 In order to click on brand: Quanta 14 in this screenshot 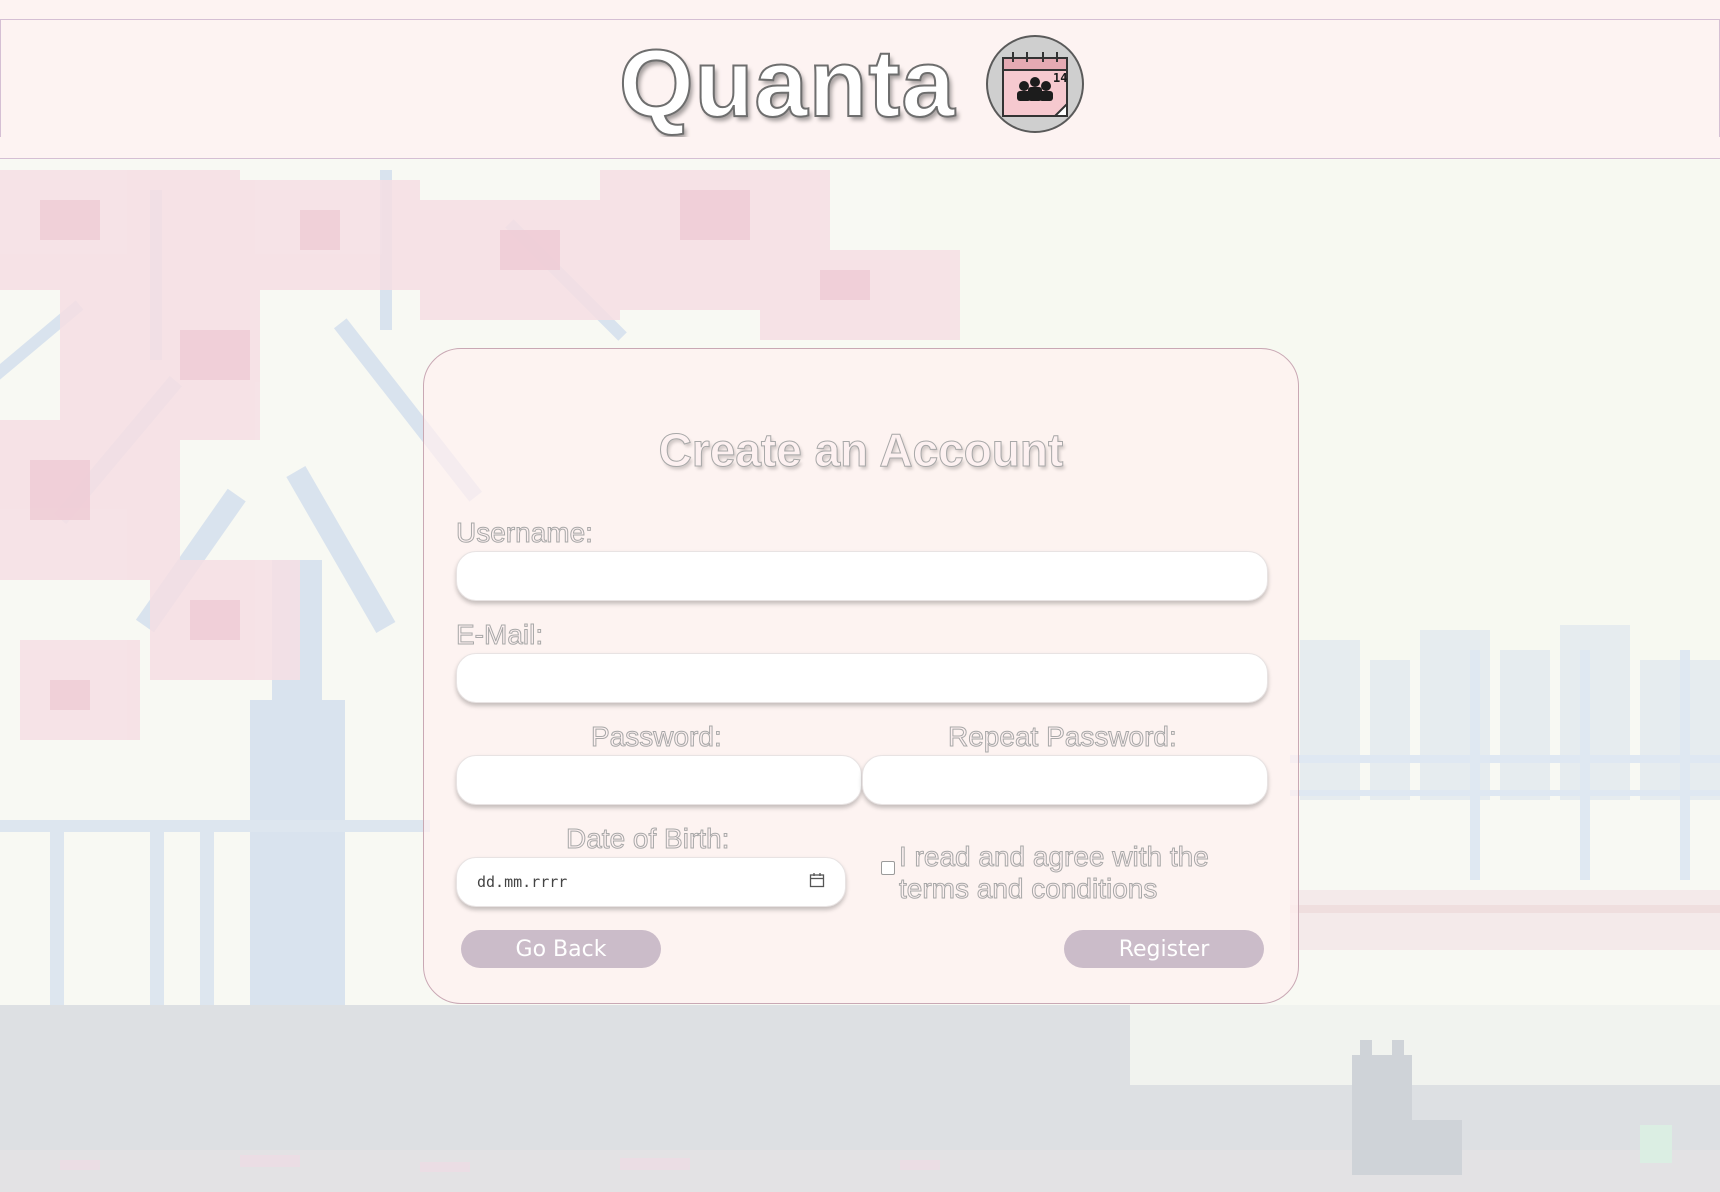, I will do `click(851, 83)`.